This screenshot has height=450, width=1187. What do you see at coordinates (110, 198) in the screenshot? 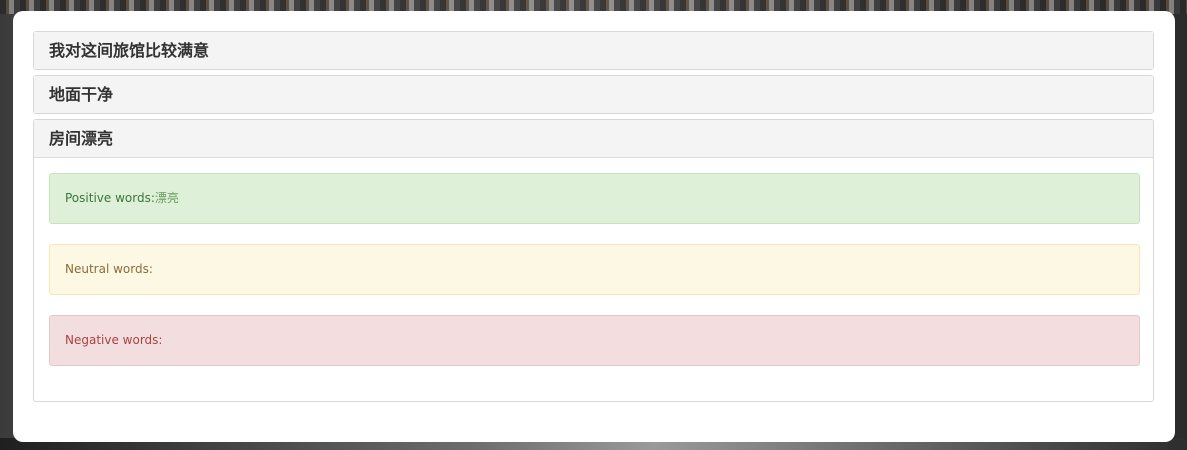
I see `positive-words-label: Positive words:` at bounding box center [110, 198].